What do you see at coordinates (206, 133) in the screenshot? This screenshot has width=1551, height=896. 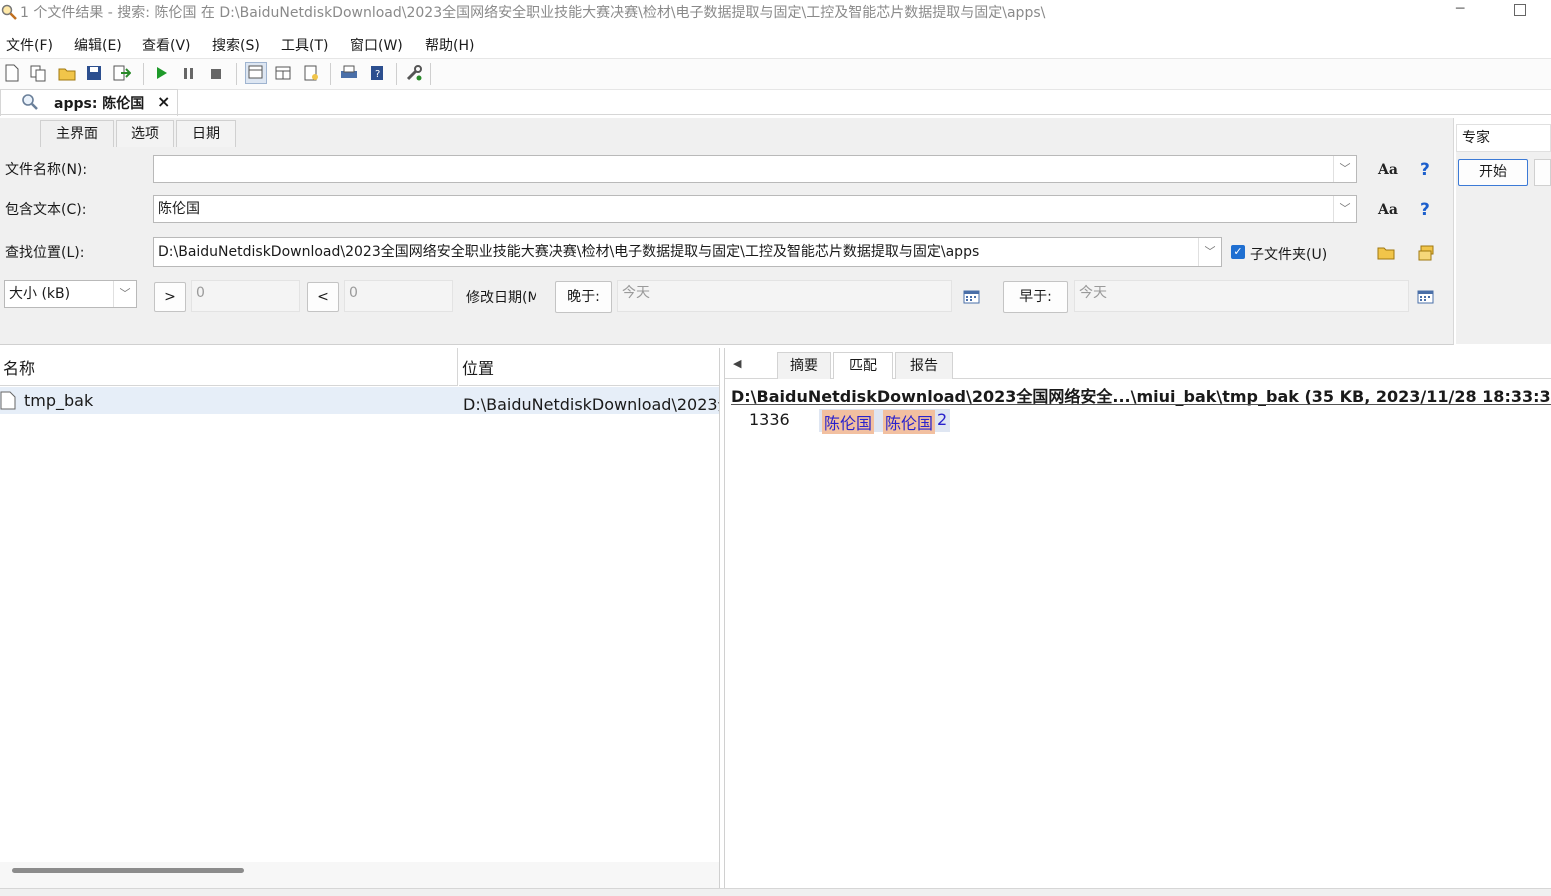 I see `tab-date: 日期` at bounding box center [206, 133].